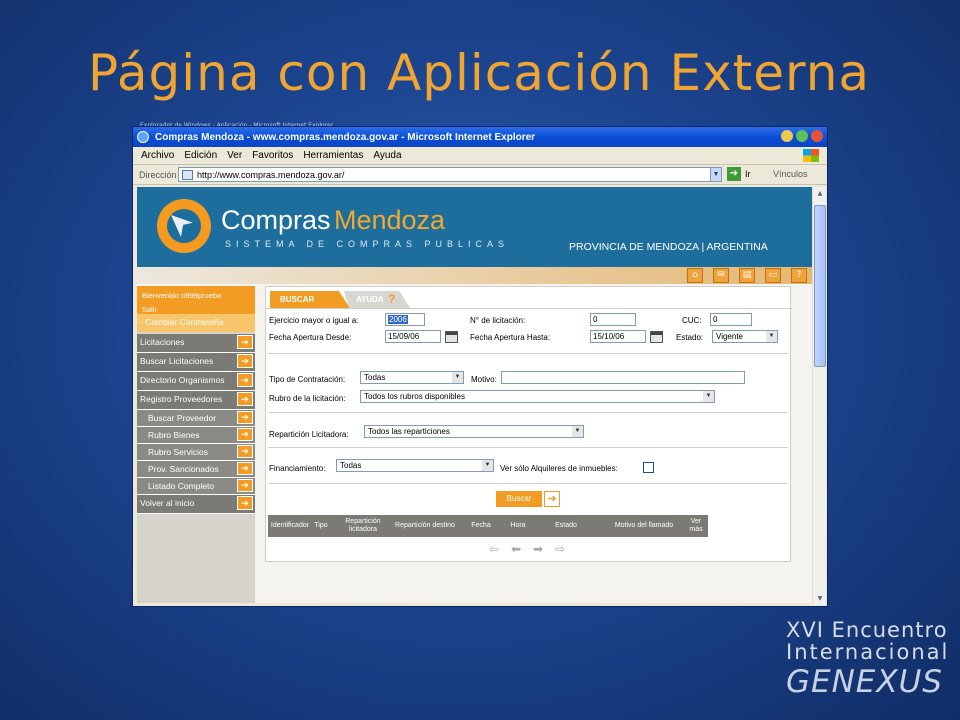 The height and width of the screenshot is (720, 960). I want to click on sidebar-item-rubro-bienes: Rubro Bienes ➔, so click(196, 435).